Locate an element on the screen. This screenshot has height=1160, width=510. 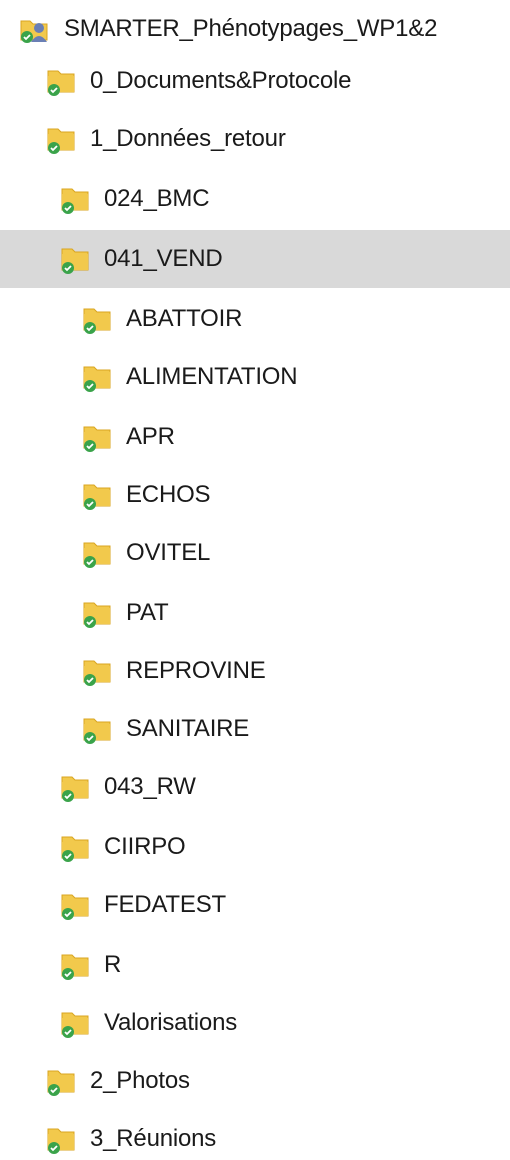
tree-item-label: 3_Réunions is located at coordinates (153, 1138).